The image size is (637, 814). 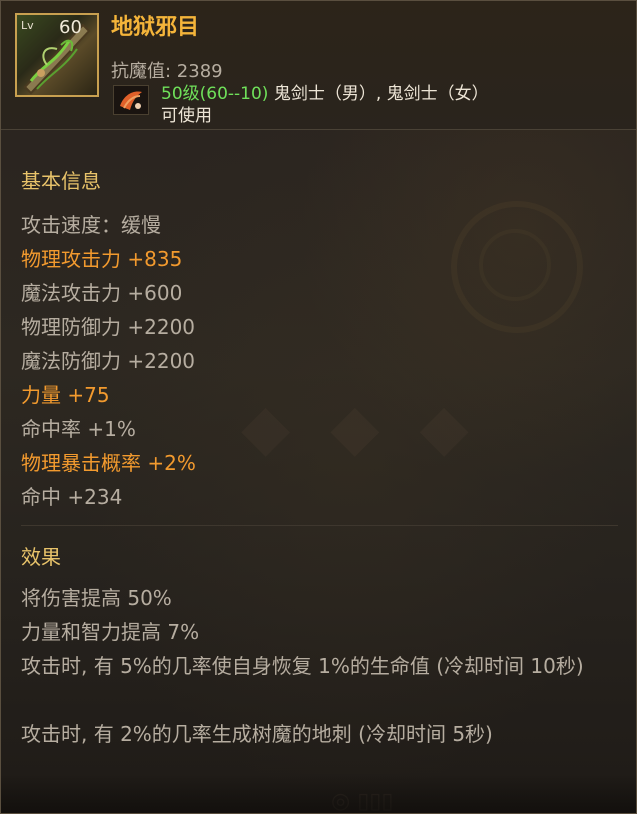 I want to click on stat-magic-defense: 魔法防御力 +2200, so click(x=108, y=361).